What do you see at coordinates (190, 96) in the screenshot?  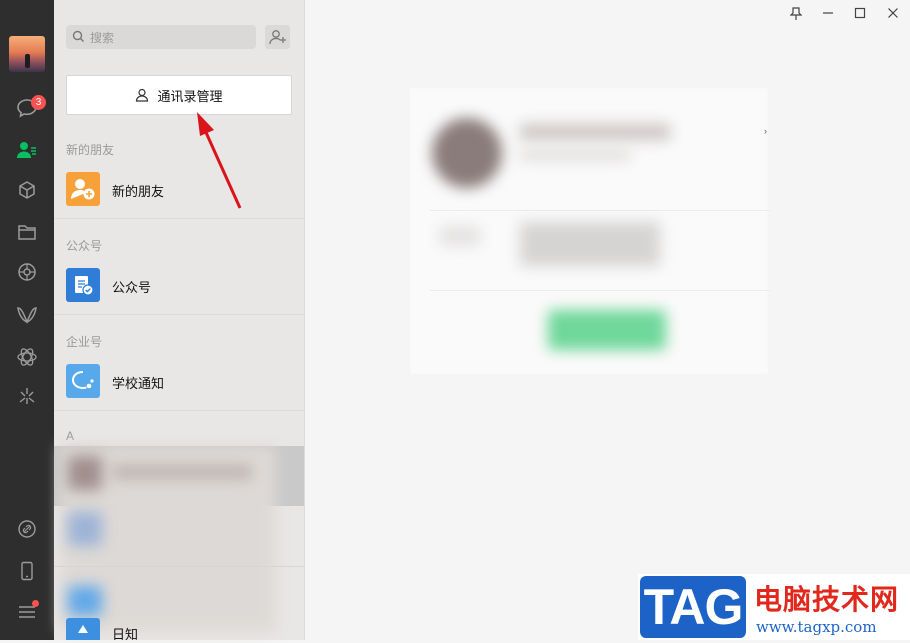 I see `contacts-manage-label: 通讯录管理` at bounding box center [190, 96].